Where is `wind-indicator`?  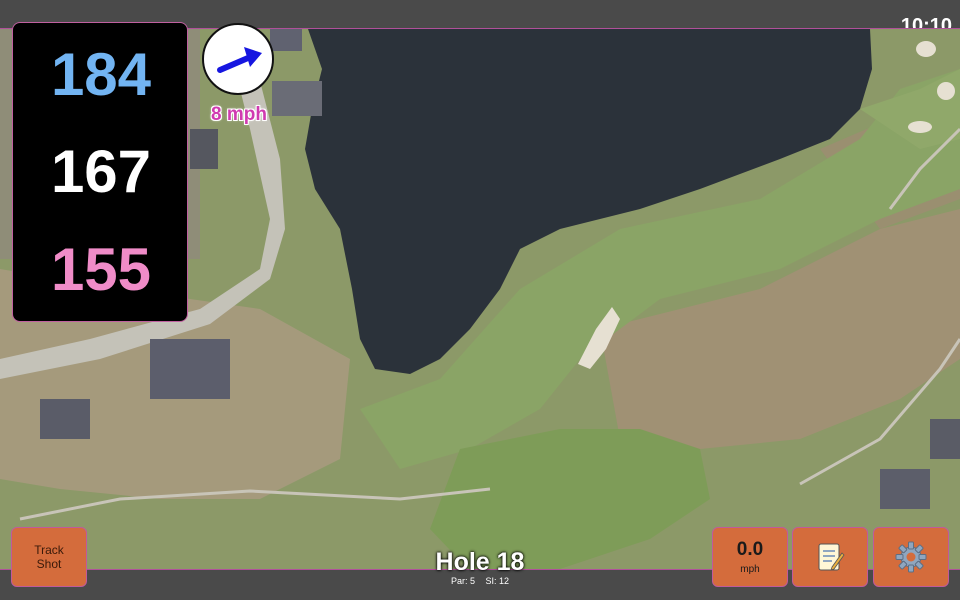
wind-indicator is located at coordinates (238, 59).